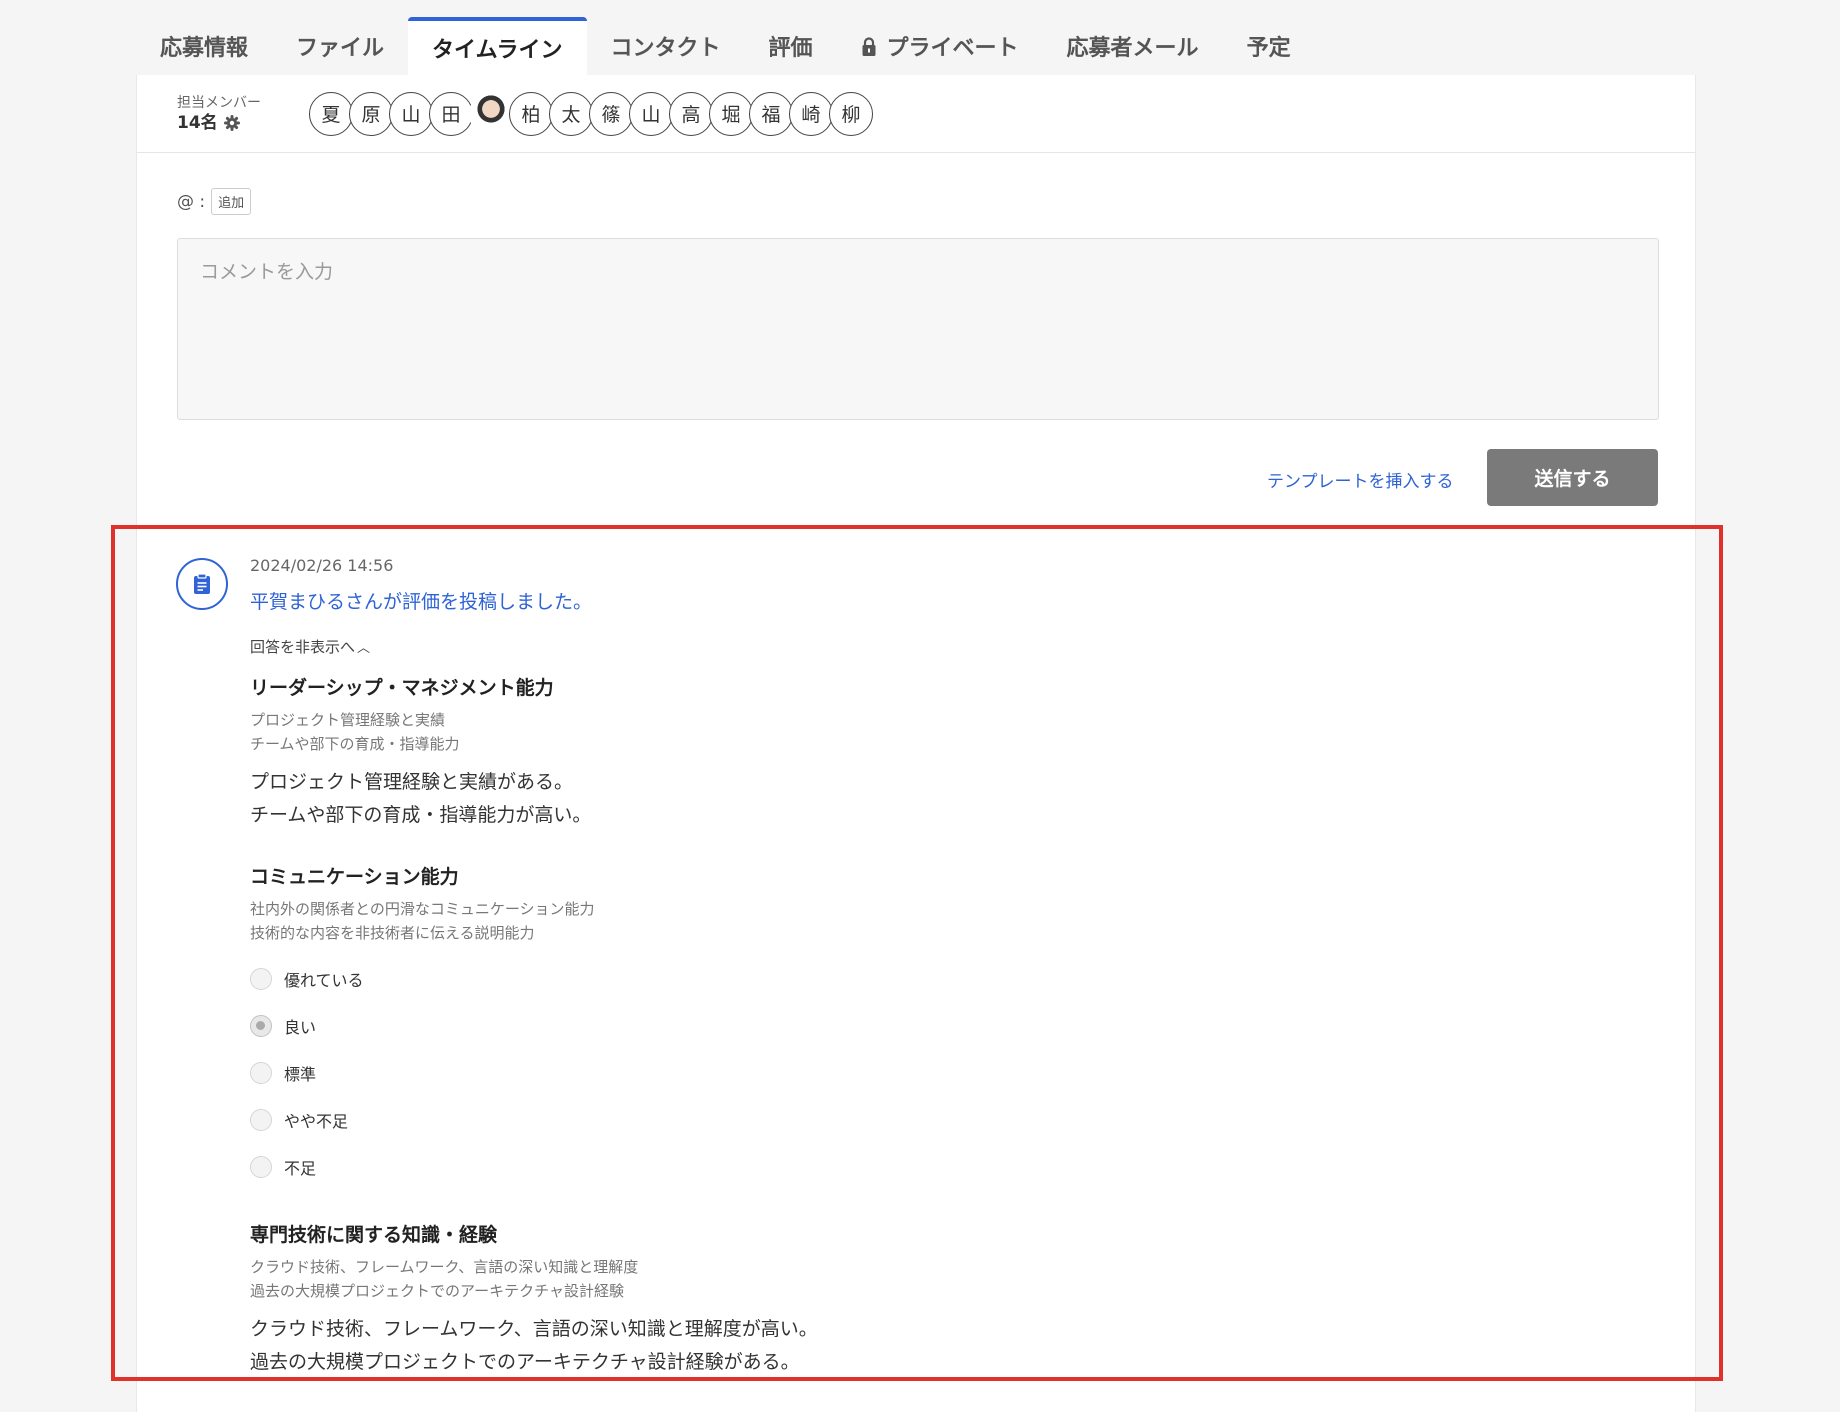 The height and width of the screenshot is (1412, 1840). What do you see at coordinates (300, 1168) in the screenshot?
I see `rating-option-label: 不足` at bounding box center [300, 1168].